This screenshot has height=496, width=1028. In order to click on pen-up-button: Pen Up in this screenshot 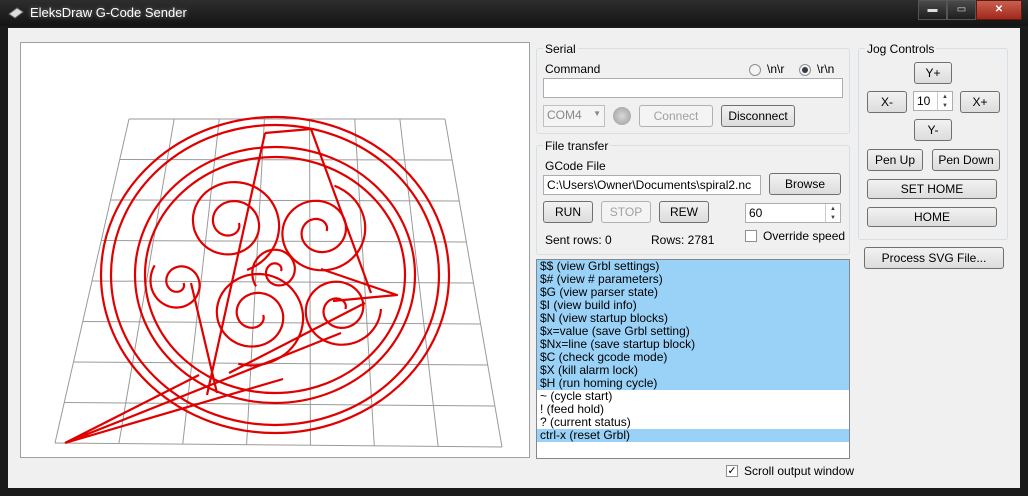, I will do `click(895, 160)`.